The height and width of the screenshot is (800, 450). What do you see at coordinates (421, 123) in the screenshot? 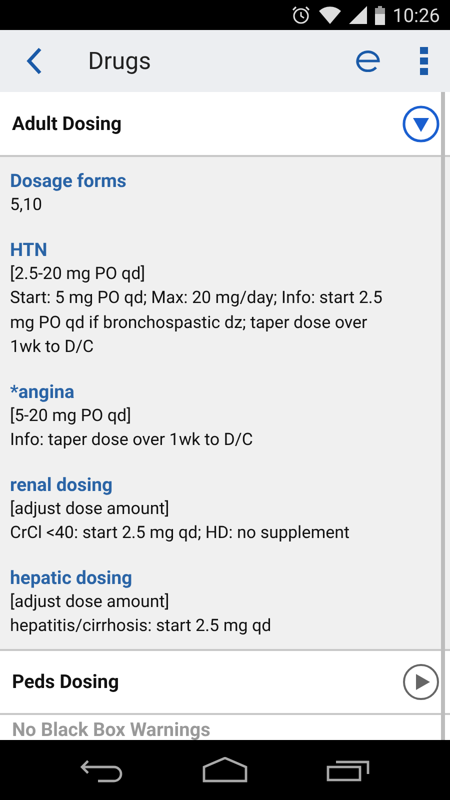
I see `collapse-icon` at bounding box center [421, 123].